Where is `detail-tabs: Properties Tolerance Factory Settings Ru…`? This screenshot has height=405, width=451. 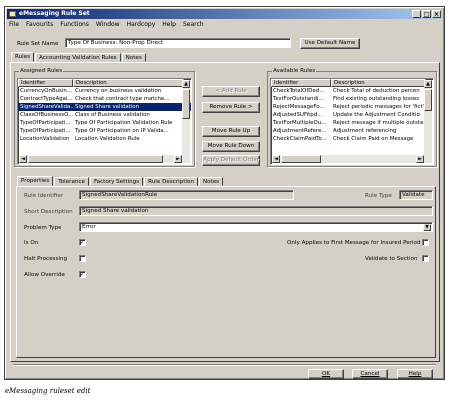 detail-tabs: Properties Tolerance Factory Settings Ru… is located at coordinates (120, 181).